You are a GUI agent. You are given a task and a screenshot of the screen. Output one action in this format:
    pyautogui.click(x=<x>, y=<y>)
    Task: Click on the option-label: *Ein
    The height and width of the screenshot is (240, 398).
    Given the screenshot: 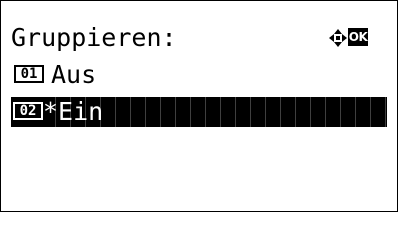 What is the action you would take?
    pyautogui.click(x=73, y=111)
    